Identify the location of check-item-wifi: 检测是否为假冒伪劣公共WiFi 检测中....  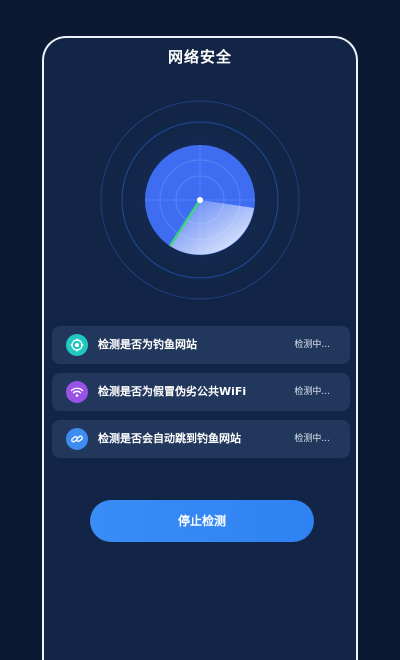
(201, 392).